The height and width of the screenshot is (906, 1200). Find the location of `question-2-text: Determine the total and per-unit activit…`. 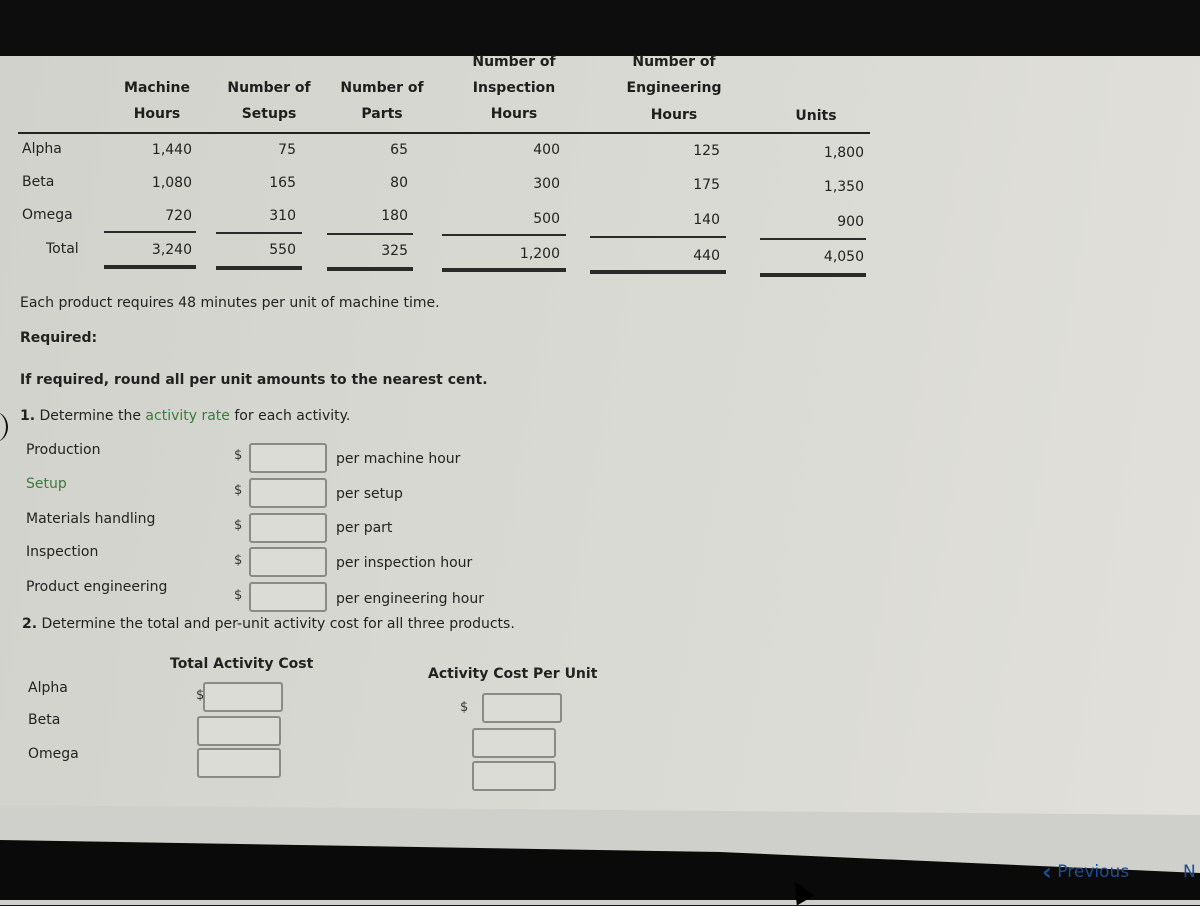

question-2-text: Determine the total and per-unit activit… is located at coordinates (278, 624).